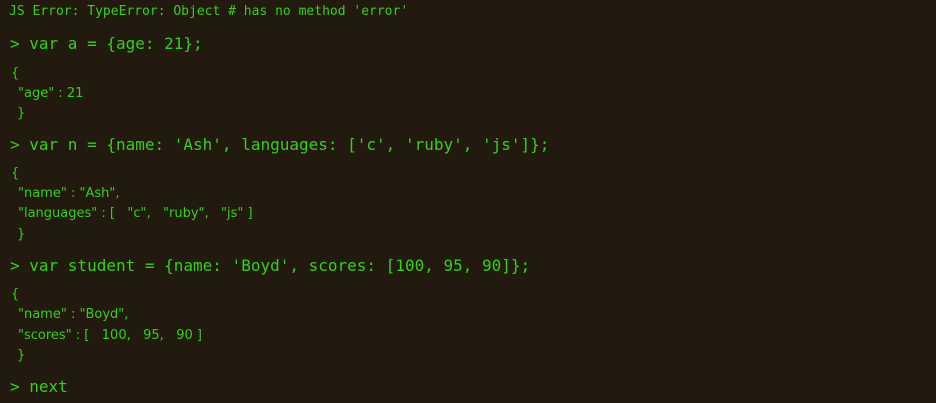  Describe the element at coordinates (135, 213) in the screenshot. I see `output-line: "languages" : [ "c", "ruby", "js" ]` at that location.